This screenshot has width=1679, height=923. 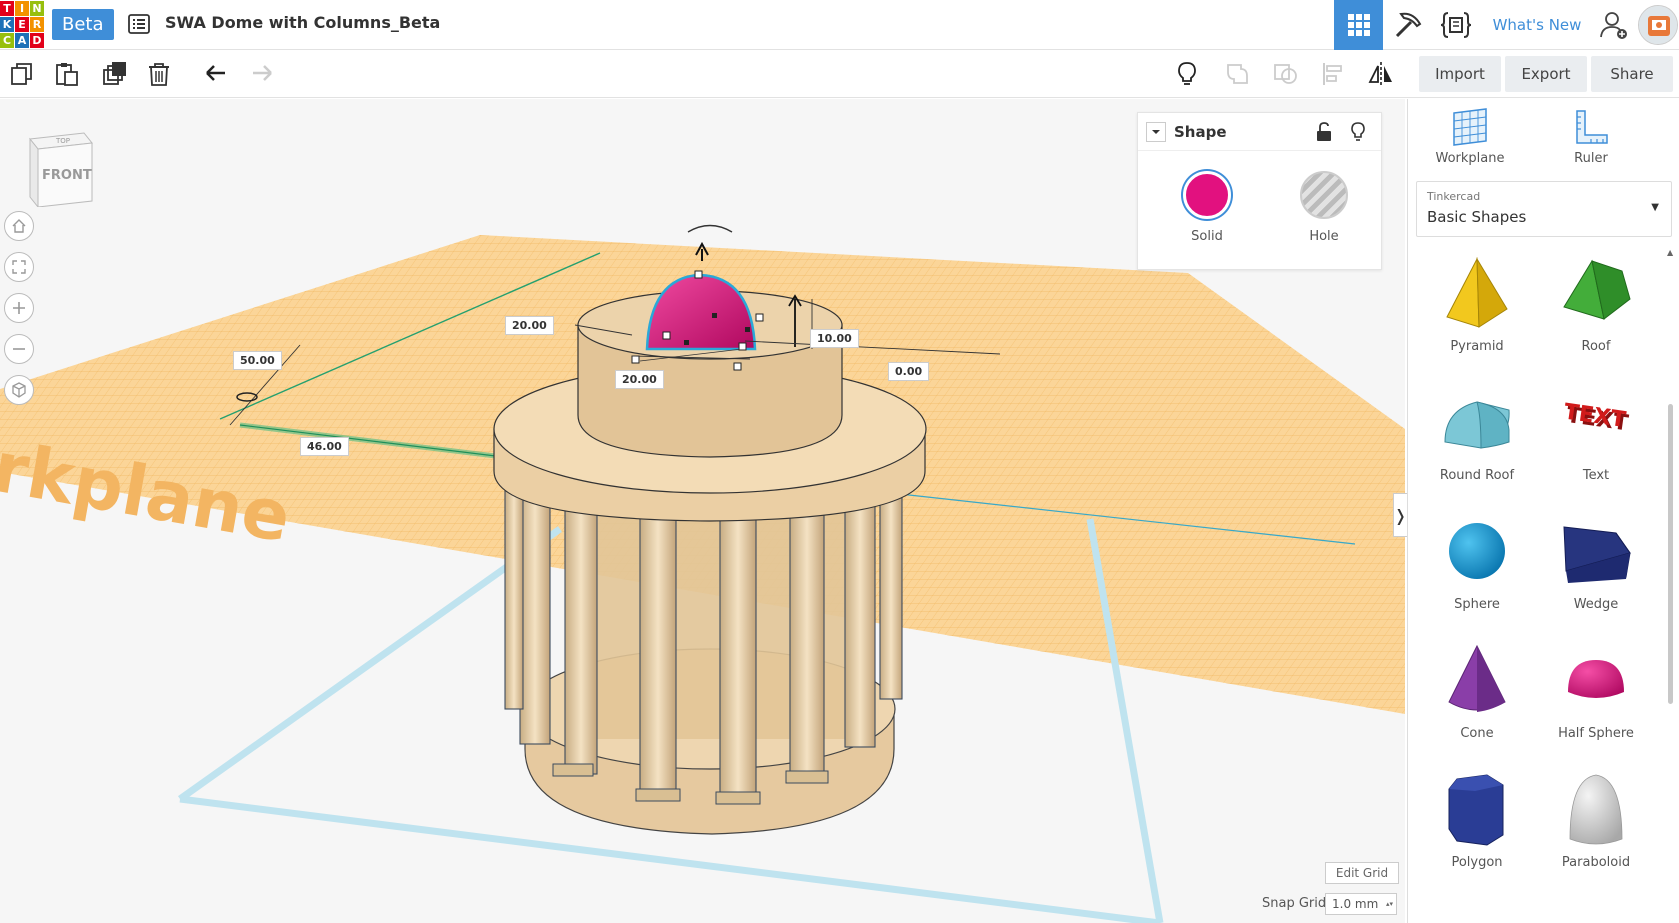 What do you see at coordinates (1454, 196) in the screenshot?
I see `library-provider: Tinkercad` at bounding box center [1454, 196].